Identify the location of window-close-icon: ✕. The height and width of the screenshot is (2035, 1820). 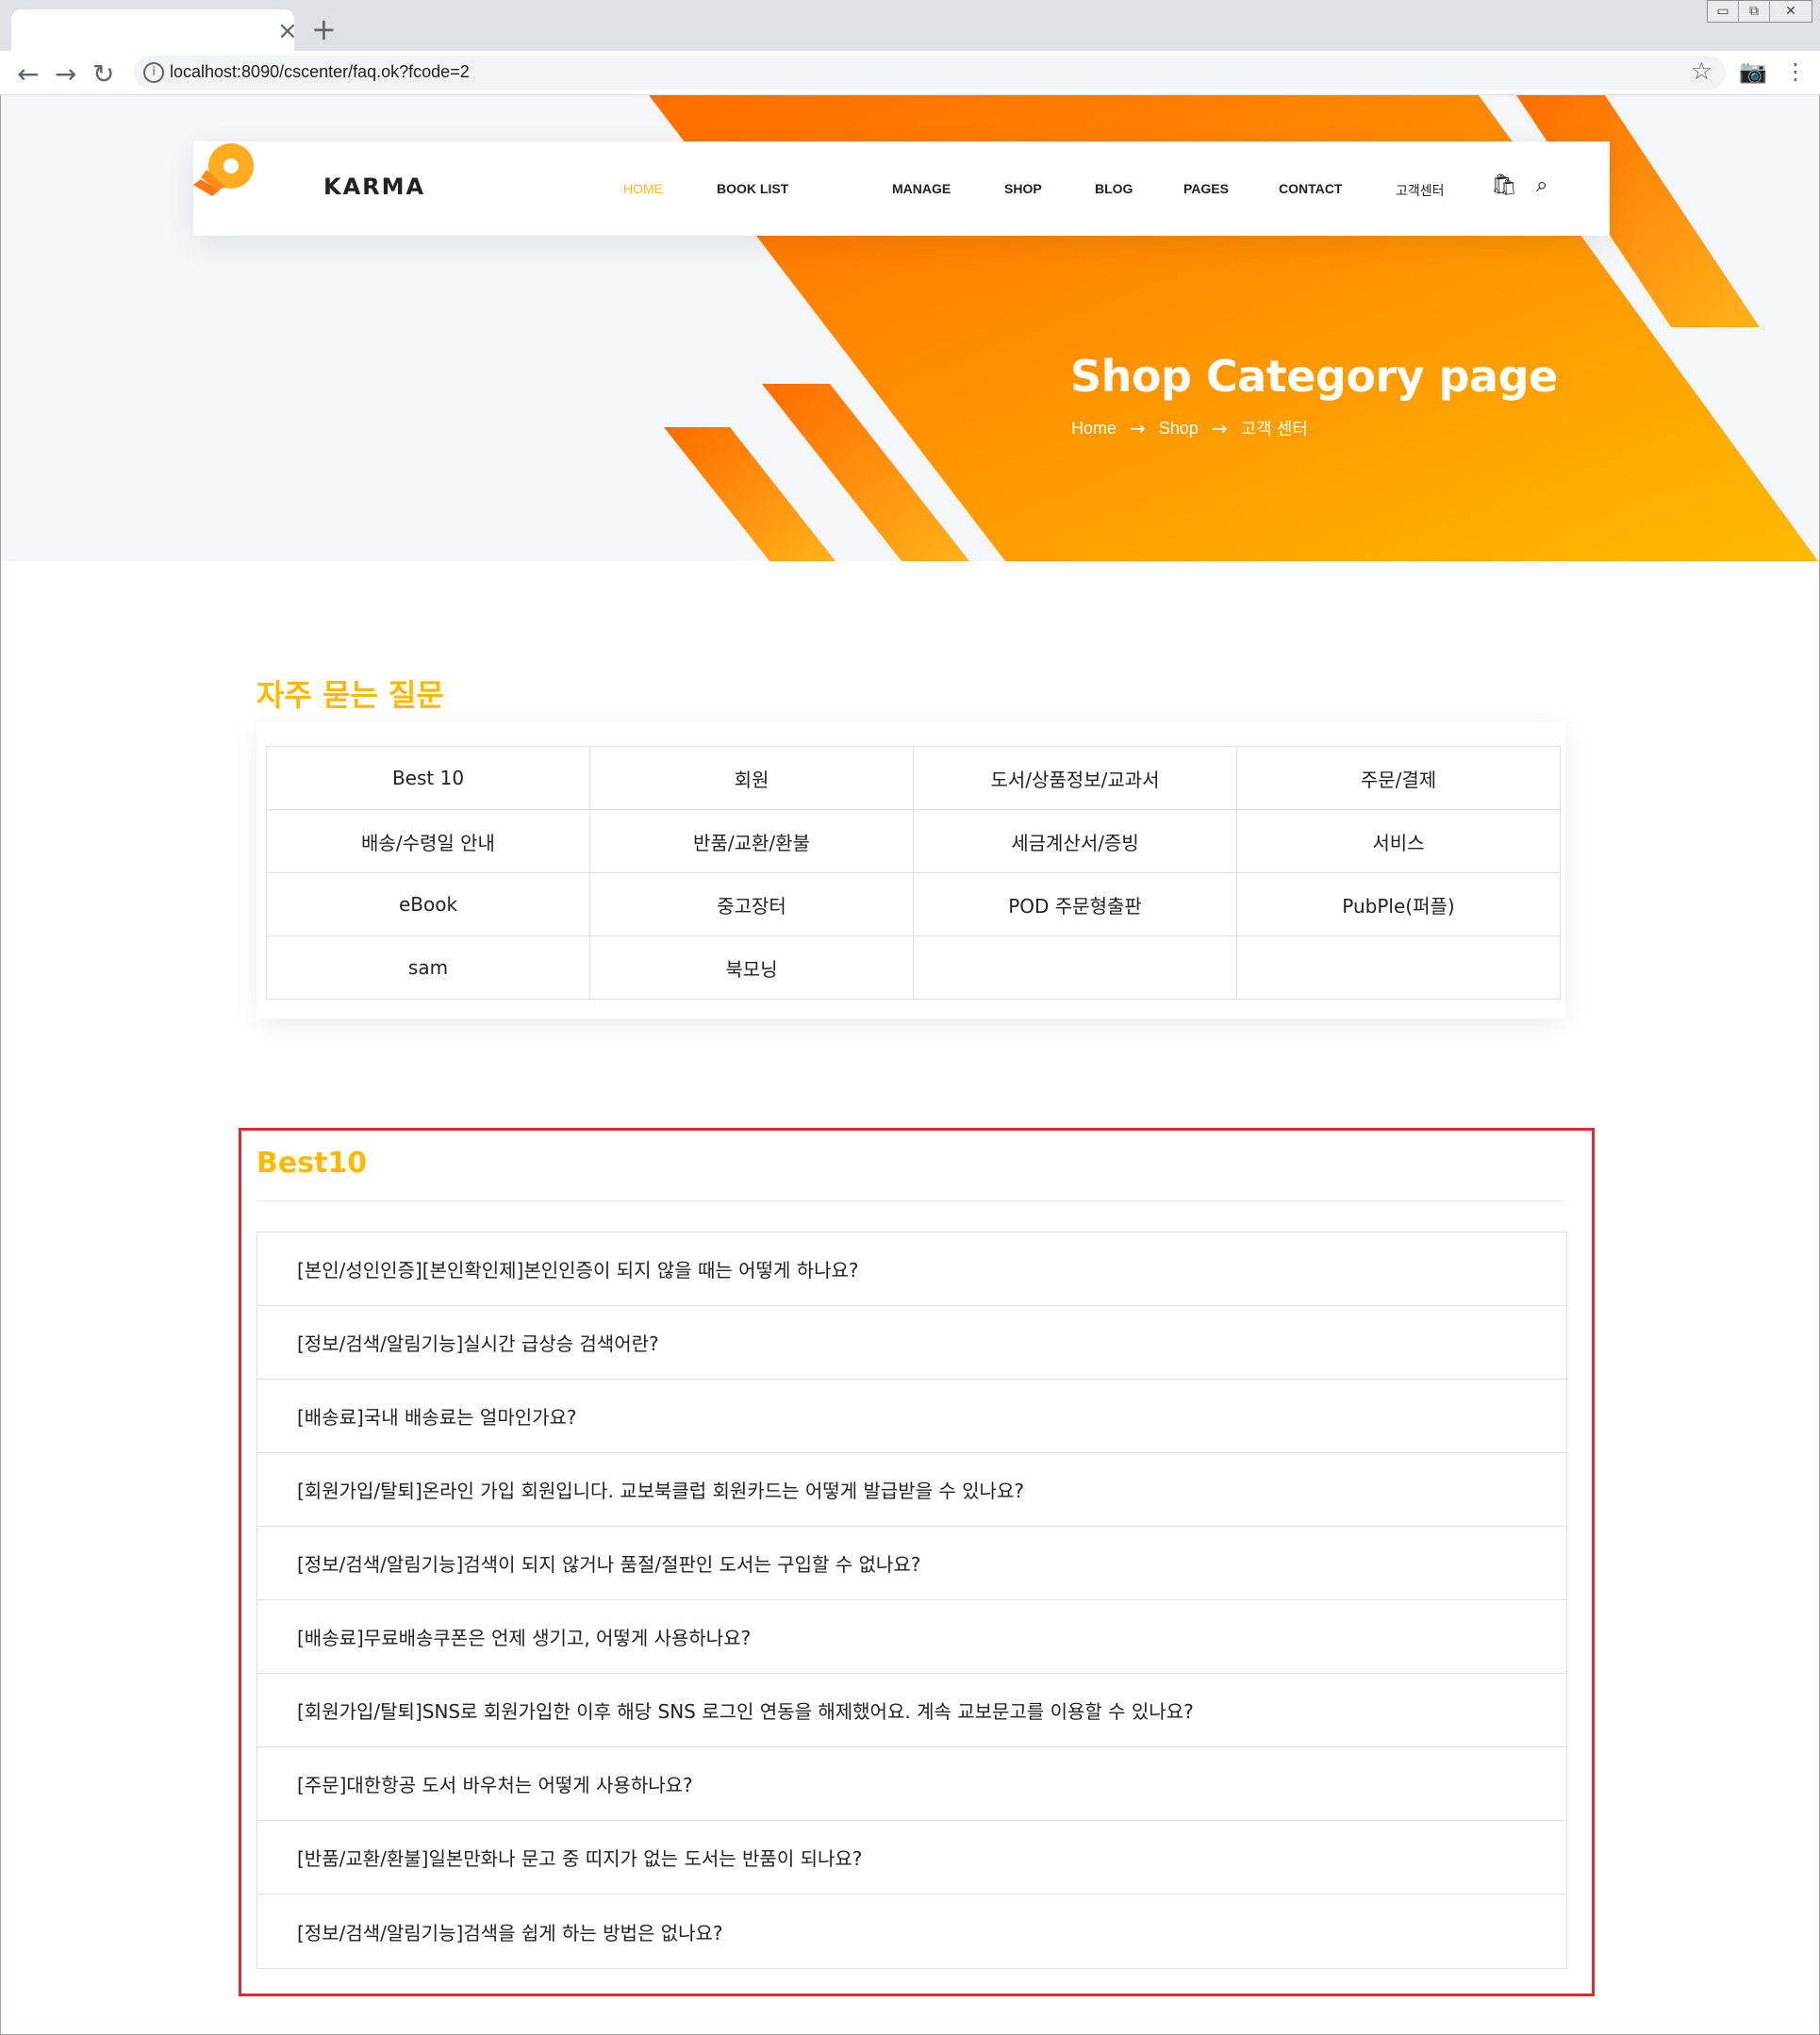
(1791, 12).